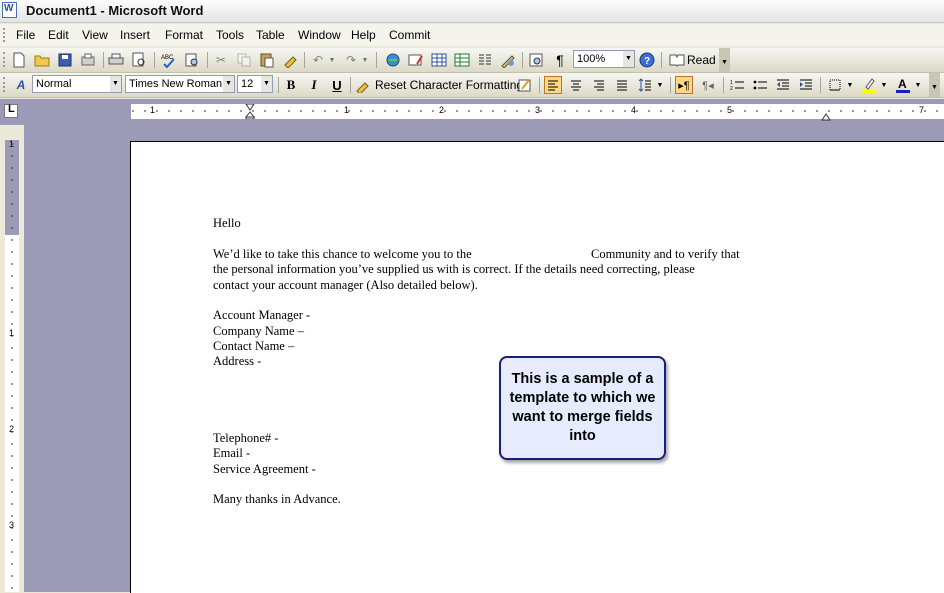 This screenshot has height=593, width=944. I want to click on drawing-icon, so click(508, 60).